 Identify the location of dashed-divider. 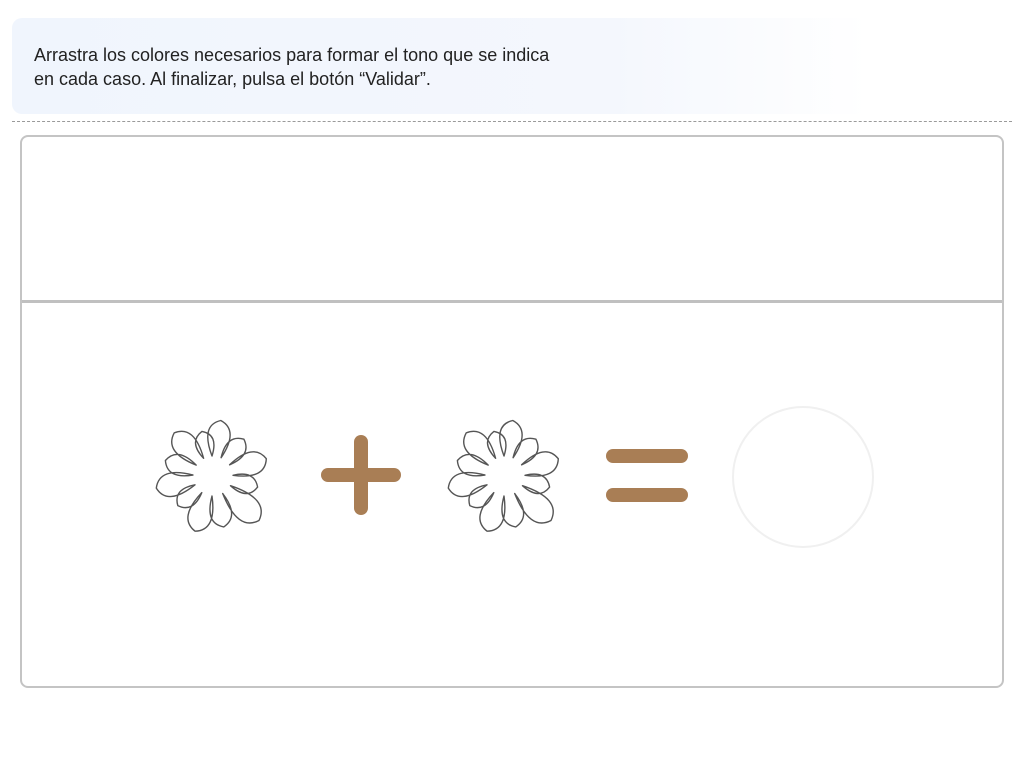
(512, 121).